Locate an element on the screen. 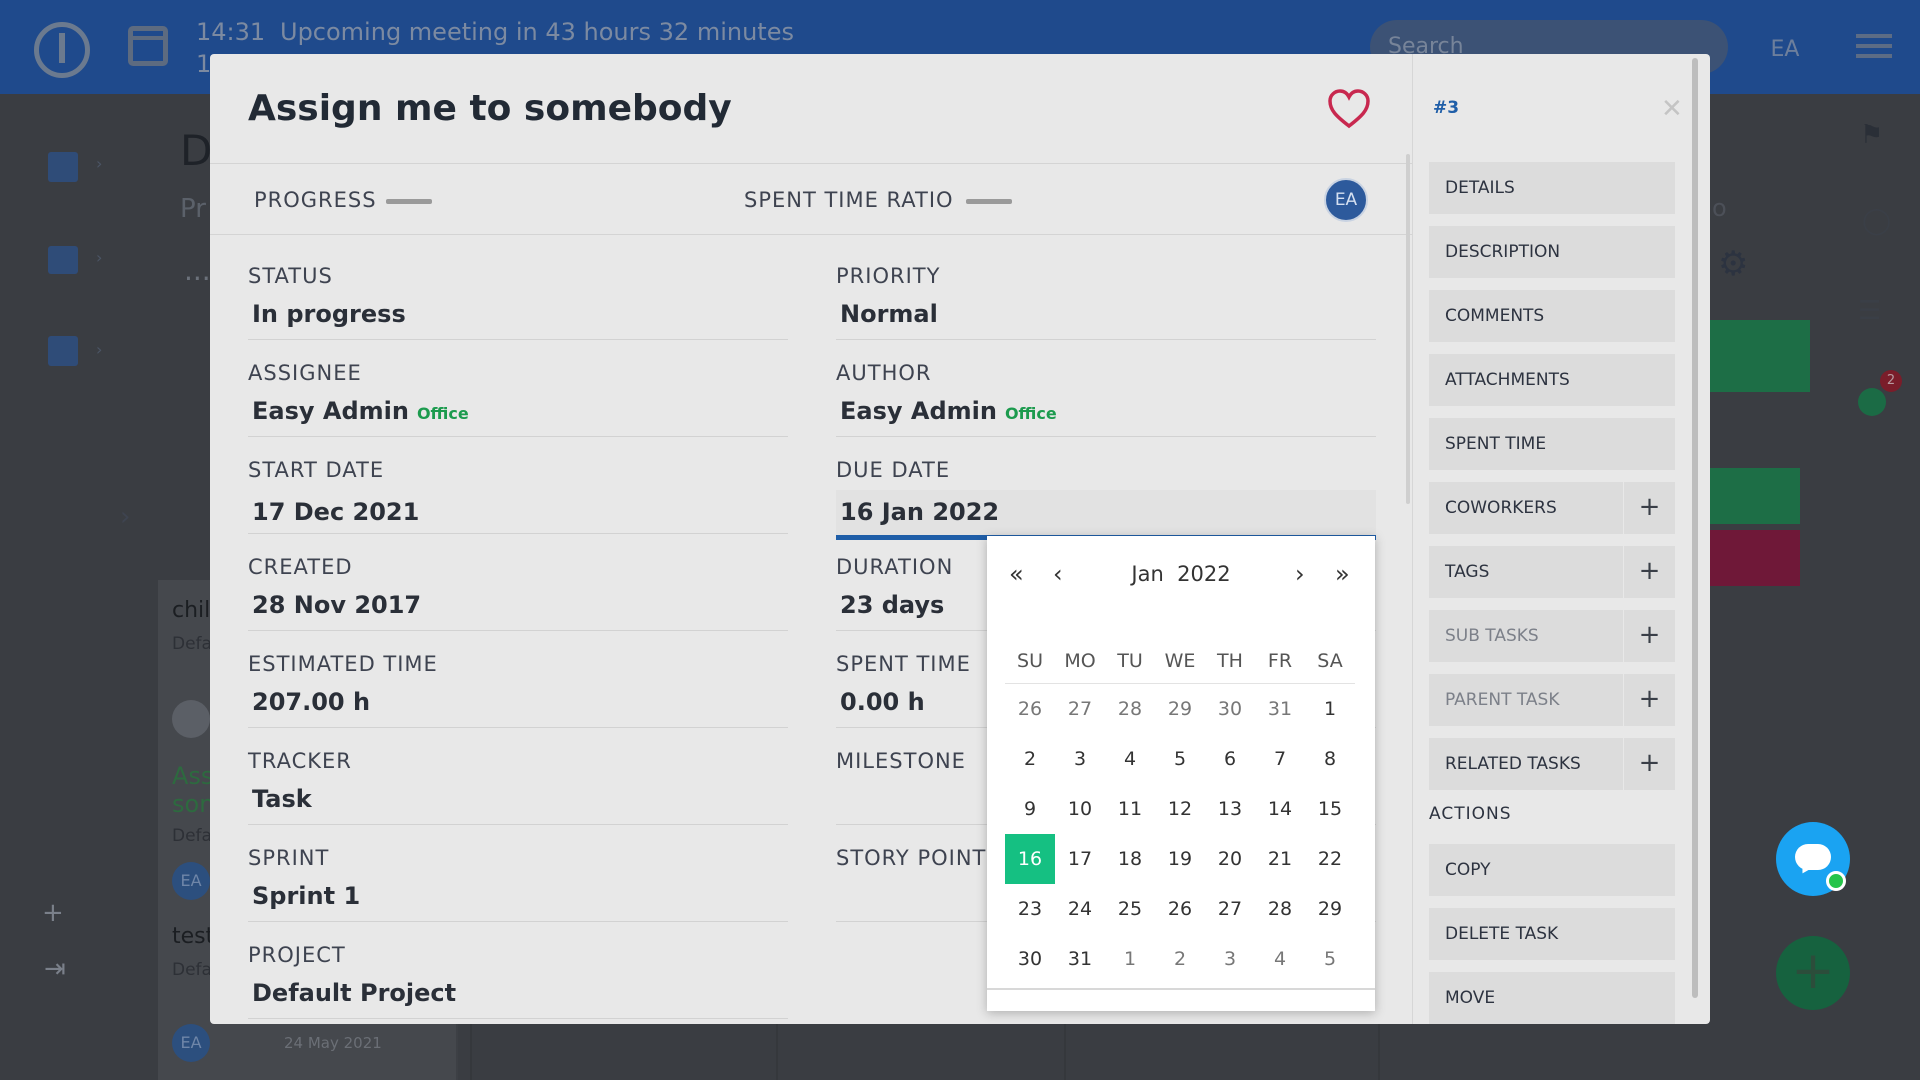 The image size is (1920, 1080). day-cell: 10 is located at coordinates (1080, 809).